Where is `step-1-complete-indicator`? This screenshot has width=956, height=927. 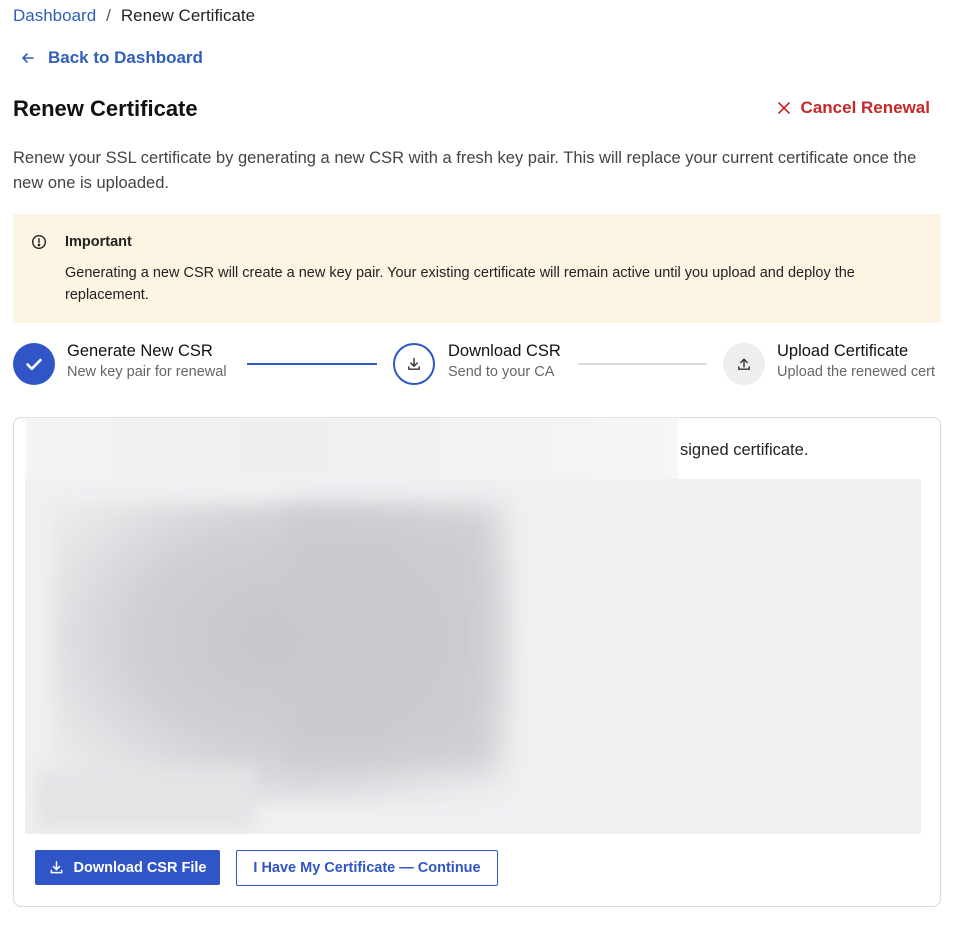 step-1-complete-indicator is located at coordinates (34, 364).